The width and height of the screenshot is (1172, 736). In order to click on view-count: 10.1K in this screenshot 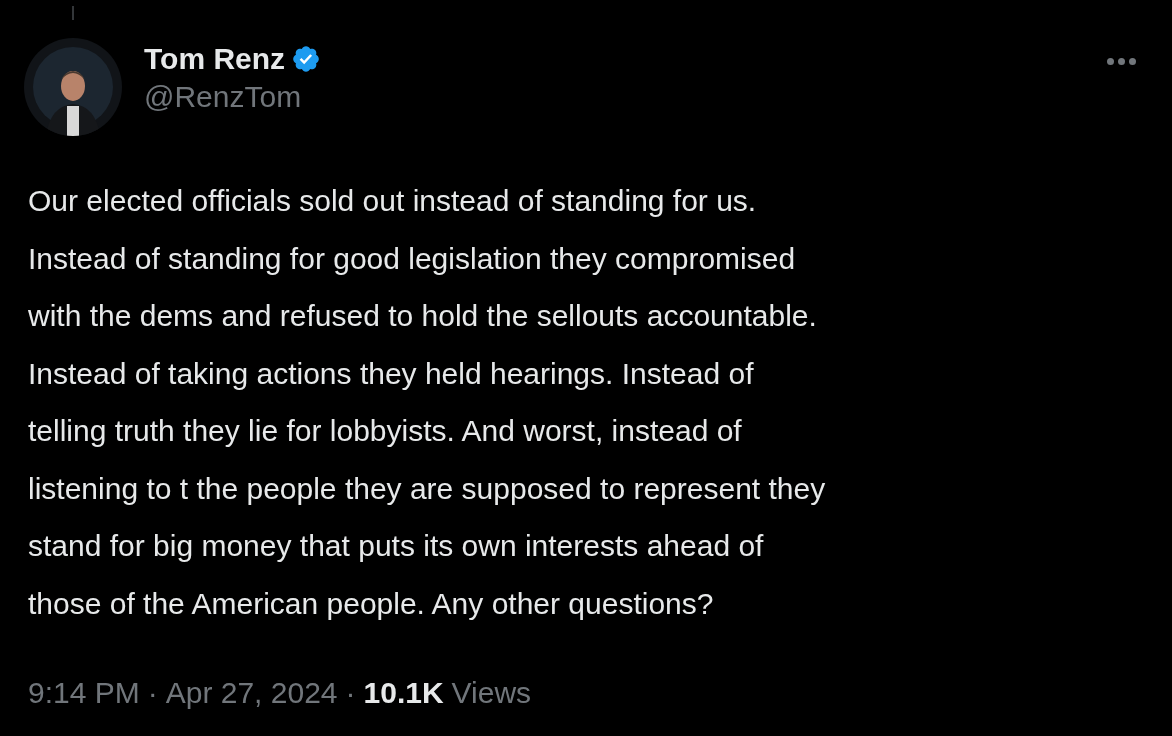, I will do `click(403, 693)`.